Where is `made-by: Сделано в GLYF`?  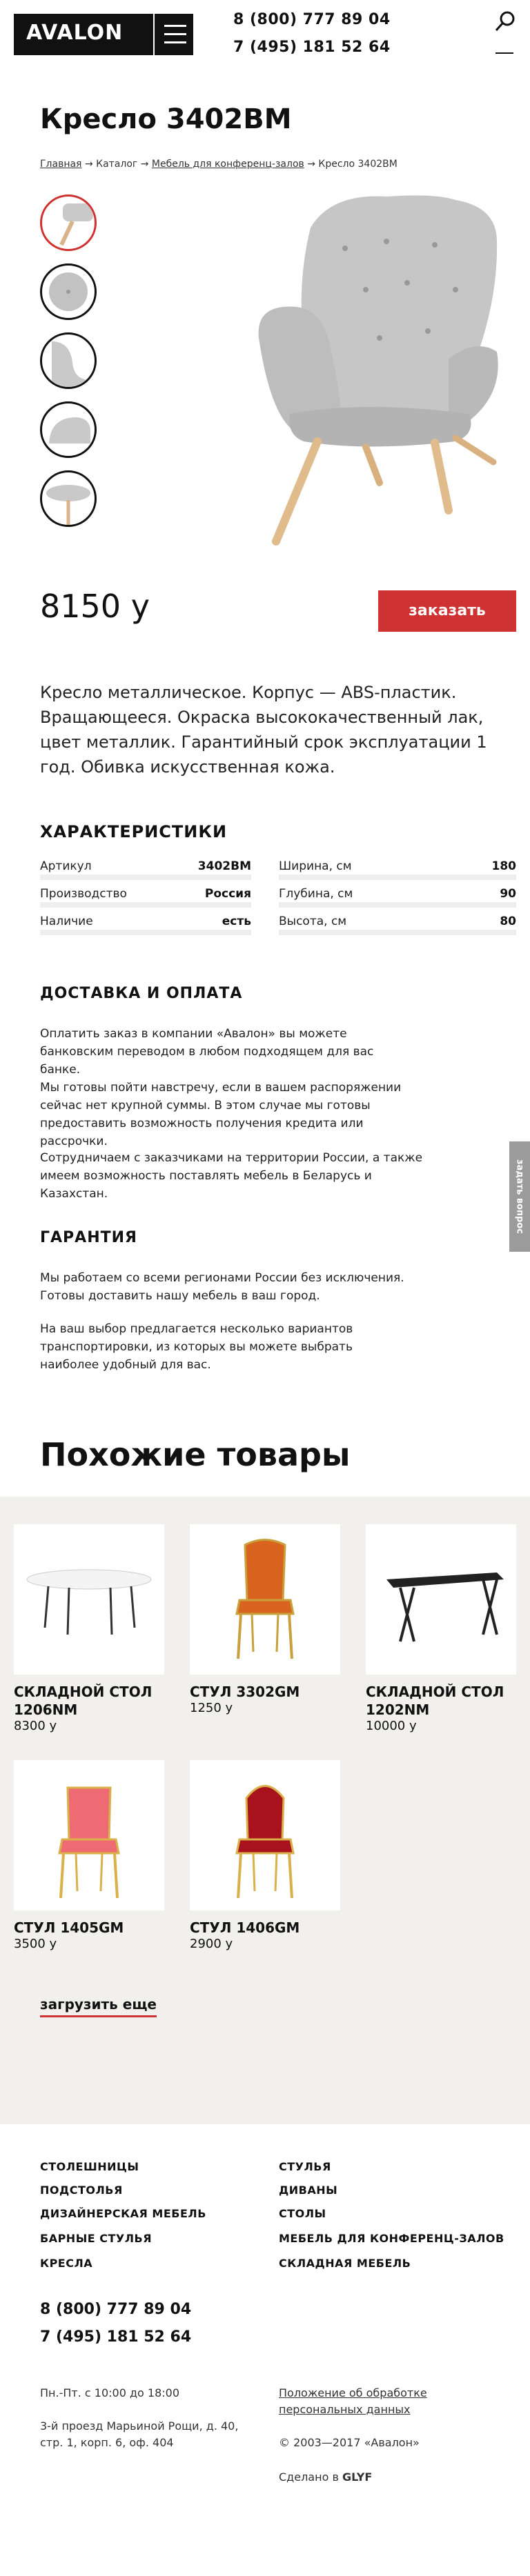 made-by: Сделано в GLYF is located at coordinates (326, 2477).